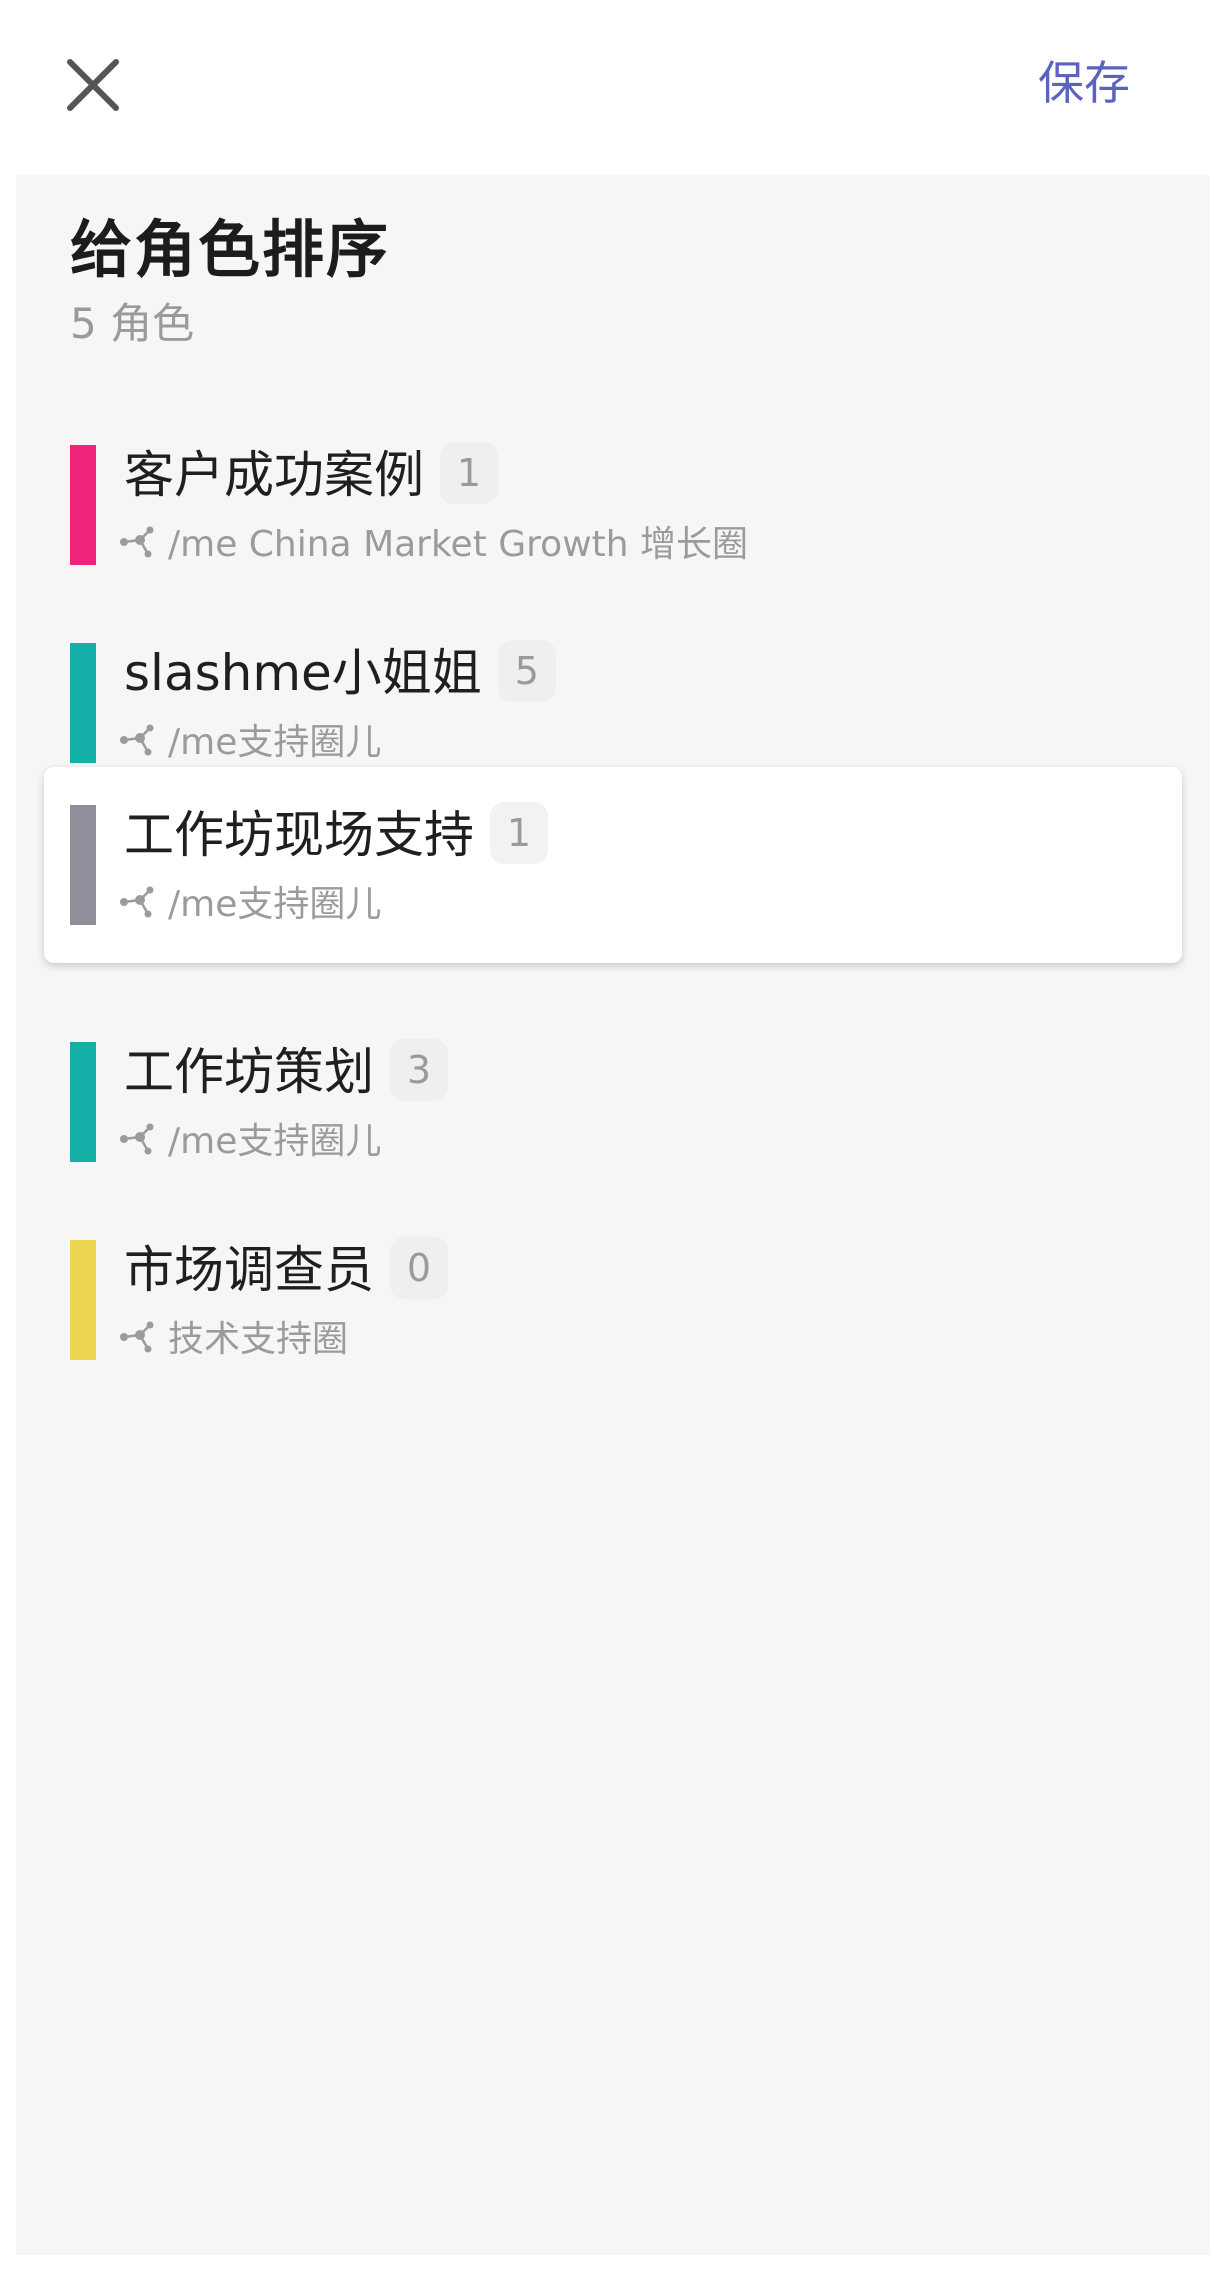 The image size is (1230, 2272). I want to click on role-item-customer-success: 客户成功案例 1 /me China Market Growth 增长圈, so click(615, 503).